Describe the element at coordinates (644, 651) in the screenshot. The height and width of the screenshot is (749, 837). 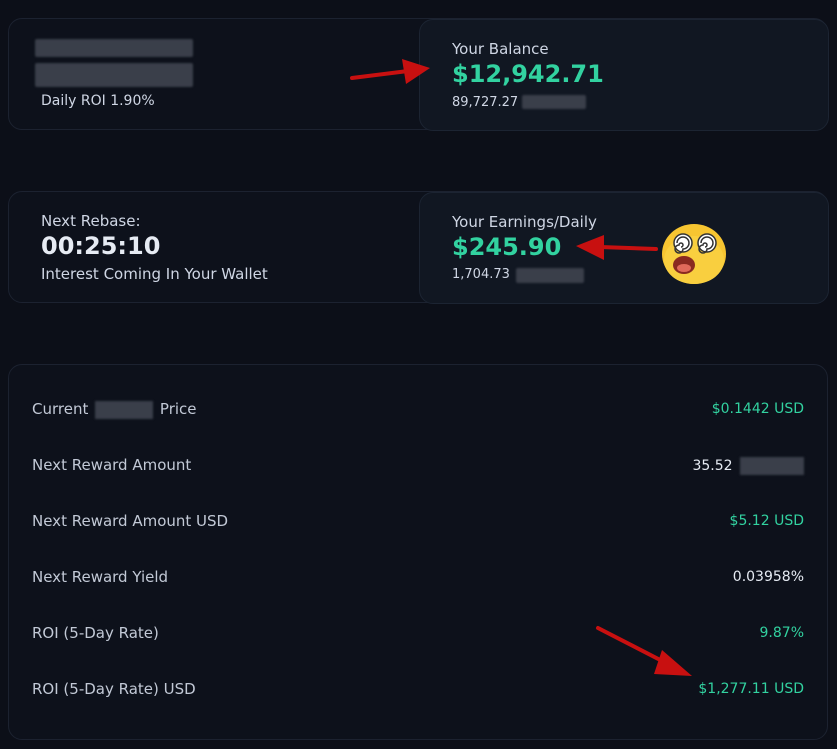
I see `arrow-icon-roi` at that location.